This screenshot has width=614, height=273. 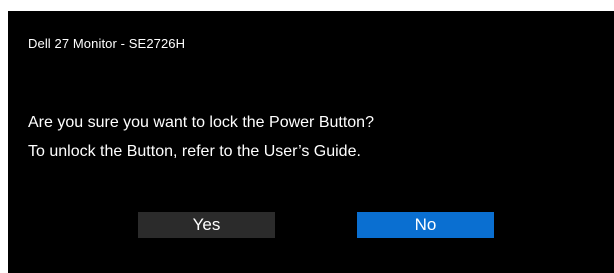 What do you see at coordinates (425, 225) in the screenshot?
I see `no-button: No` at bounding box center [425, 225].